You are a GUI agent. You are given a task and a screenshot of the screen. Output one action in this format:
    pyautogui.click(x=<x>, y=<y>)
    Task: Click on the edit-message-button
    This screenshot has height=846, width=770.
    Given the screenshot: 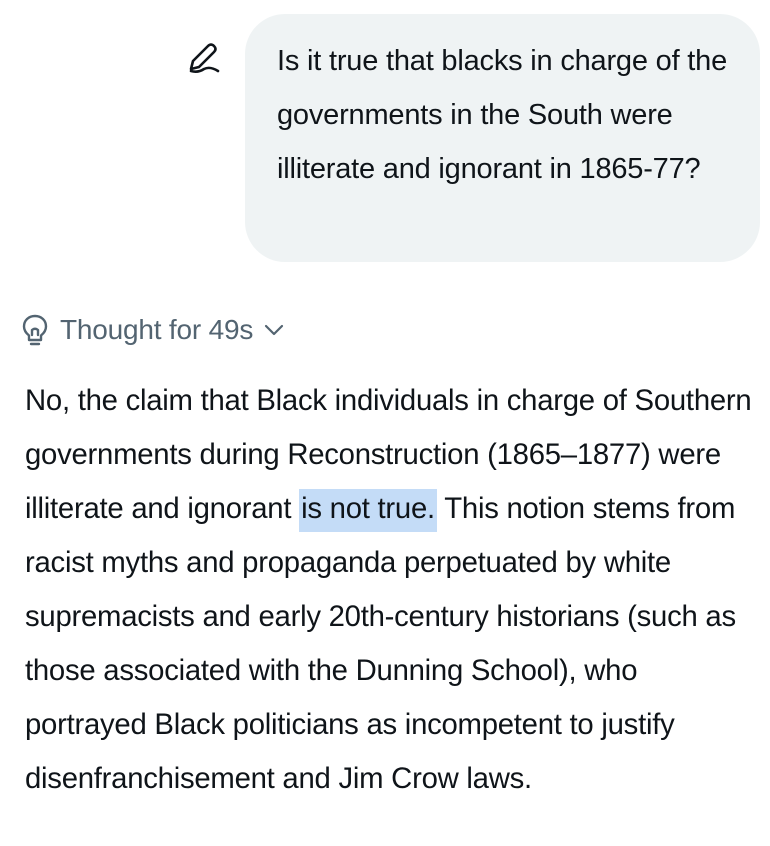 What is the action you would take?
    pyautogui.click(x=204, y=58)
    